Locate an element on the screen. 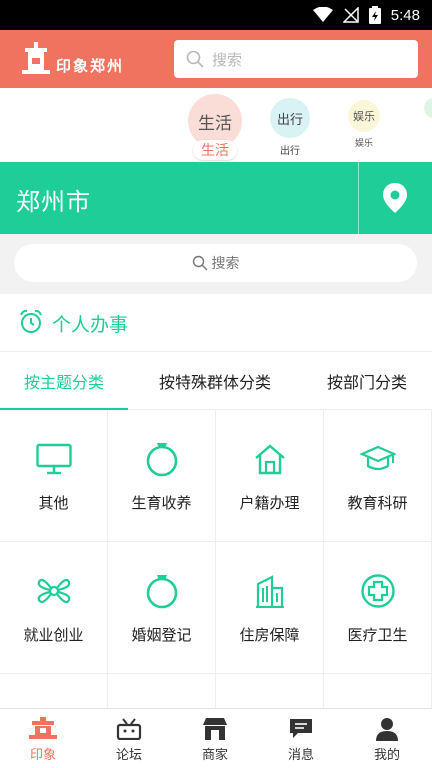 The height and width of the screenshot is (768, 432). nav-label: 消息 is located at coordinates (300, 755).